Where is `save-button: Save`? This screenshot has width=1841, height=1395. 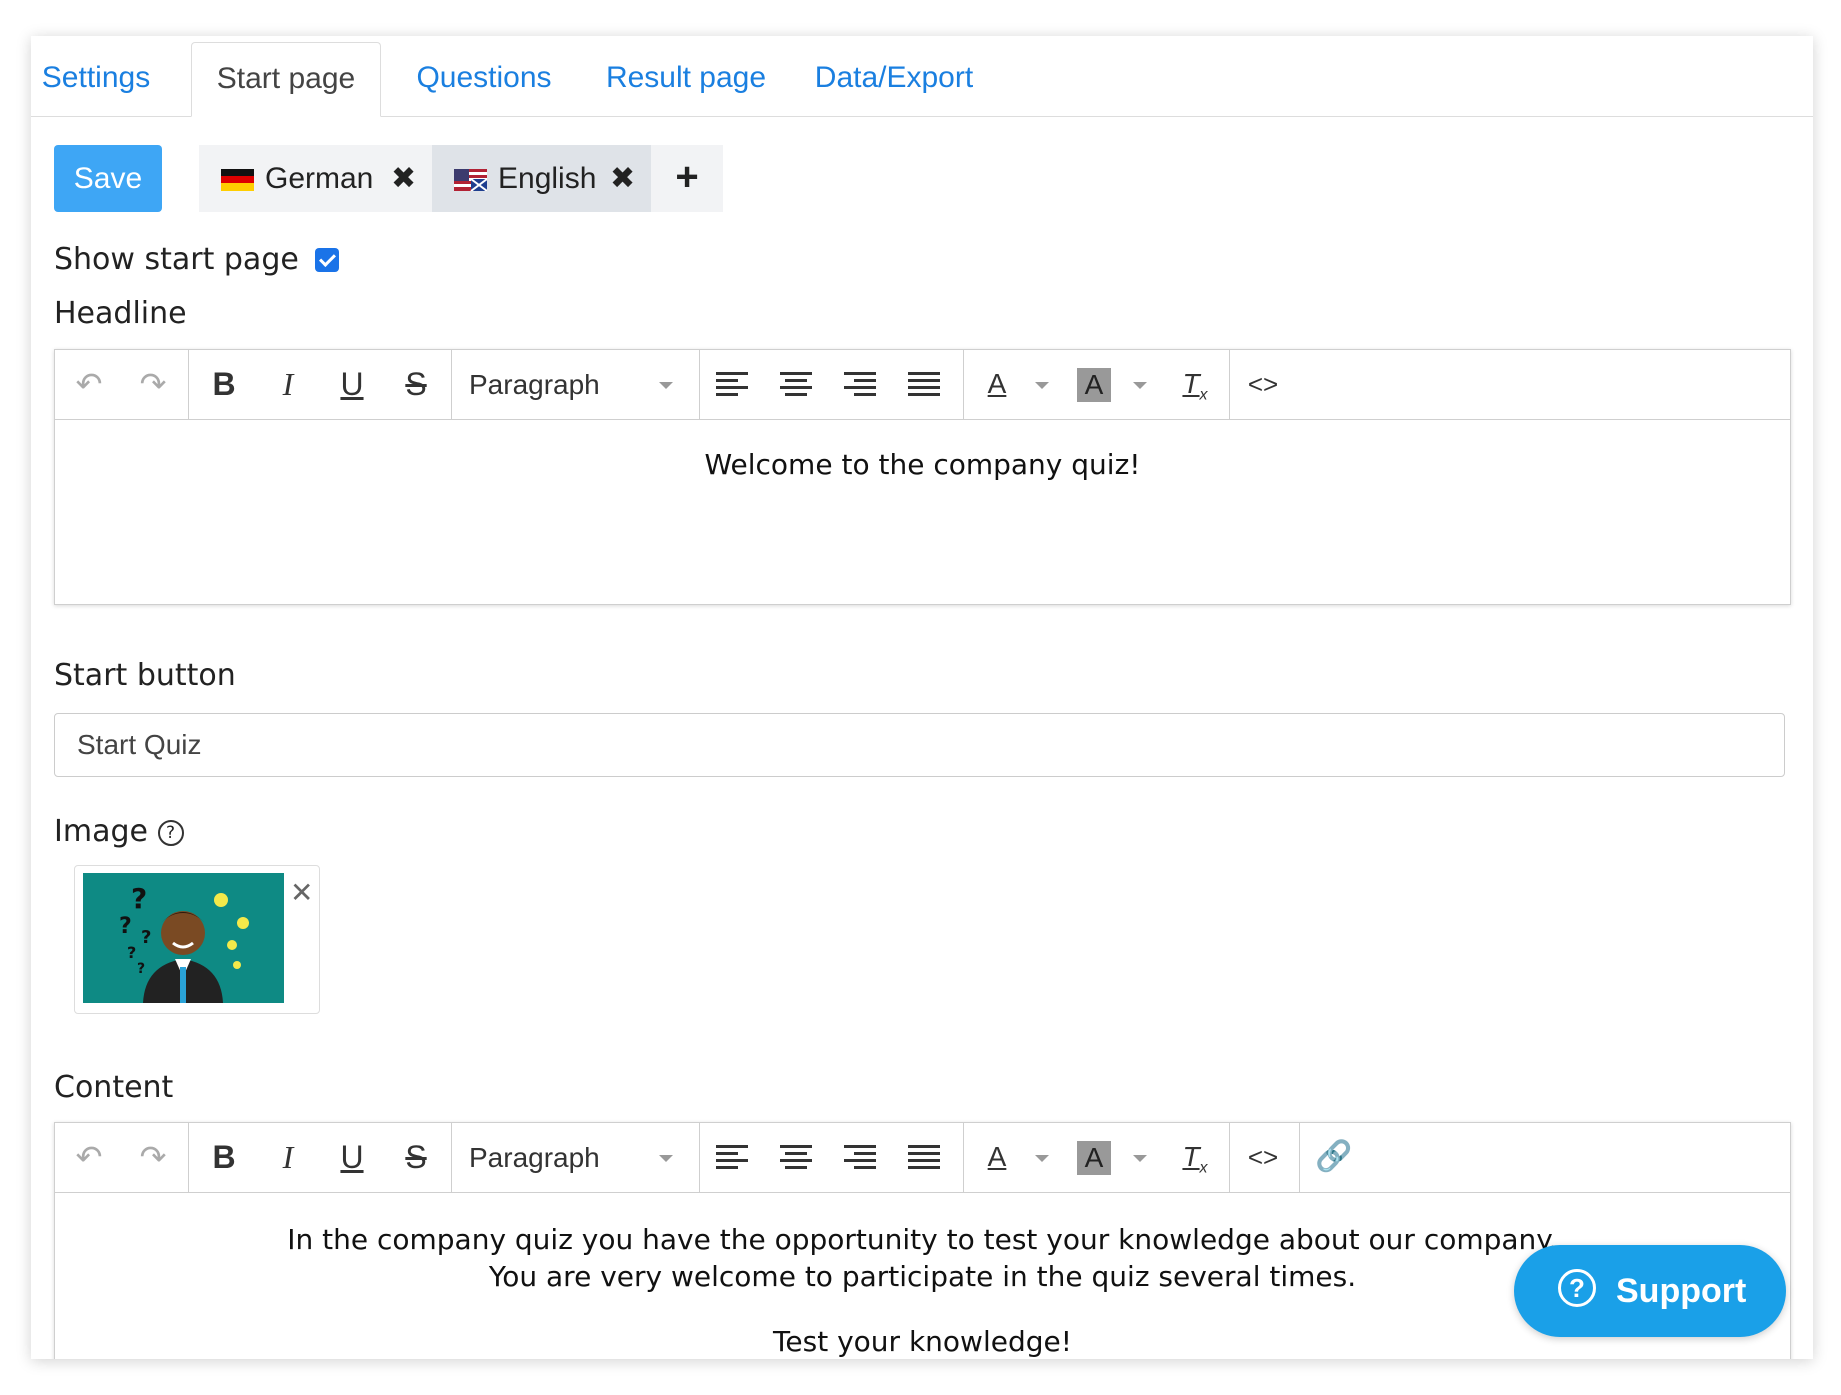 save-button: Save is located at coordinates (108, 178).